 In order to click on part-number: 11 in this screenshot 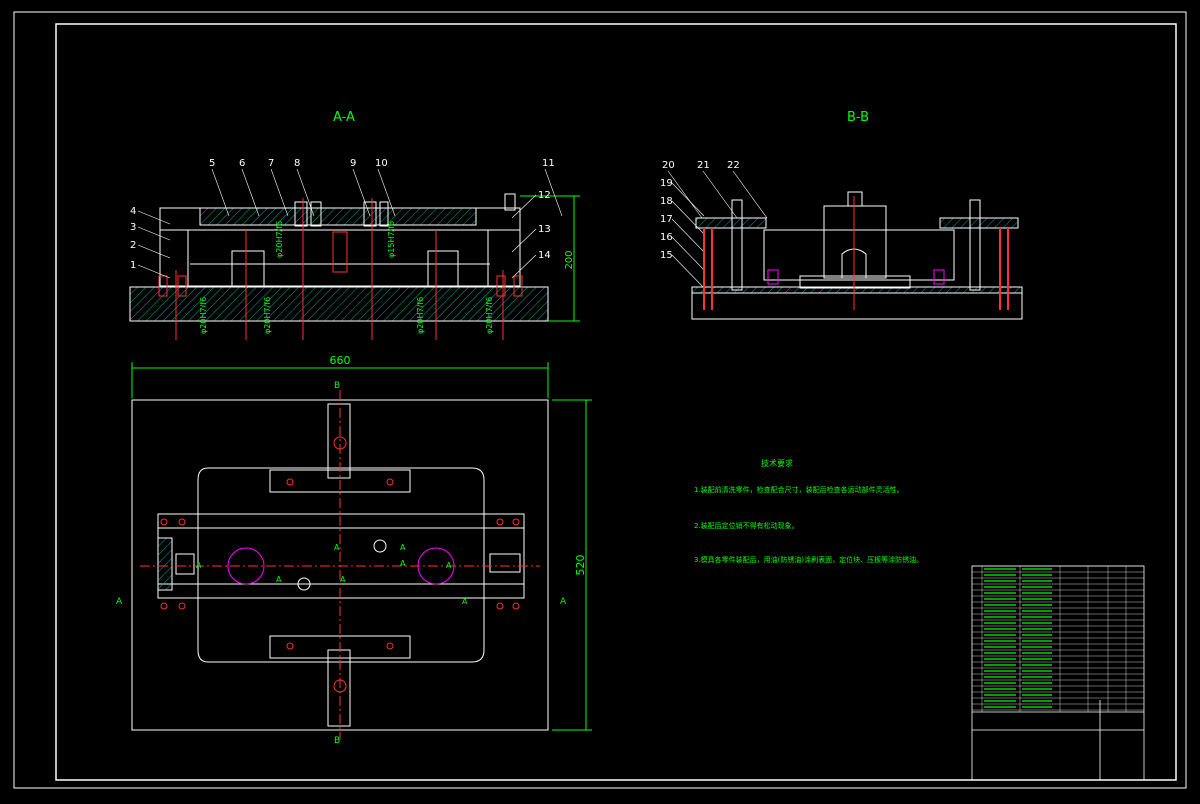, I will do `click(548, 163)`.